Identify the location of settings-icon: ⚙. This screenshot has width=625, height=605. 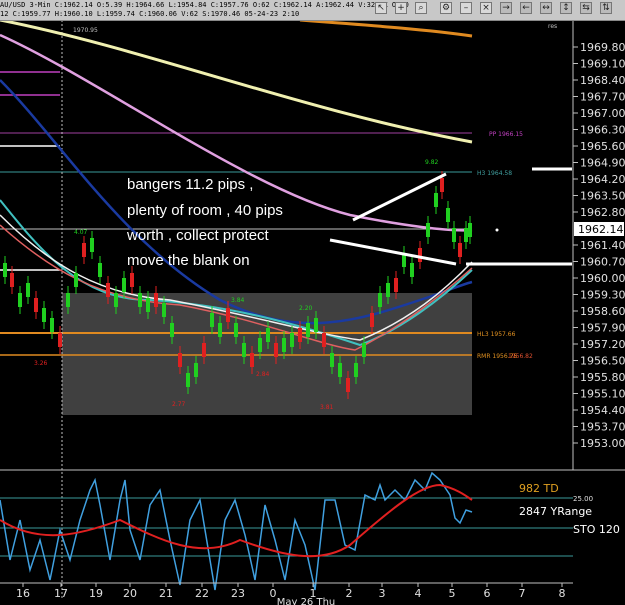
(446, 8).